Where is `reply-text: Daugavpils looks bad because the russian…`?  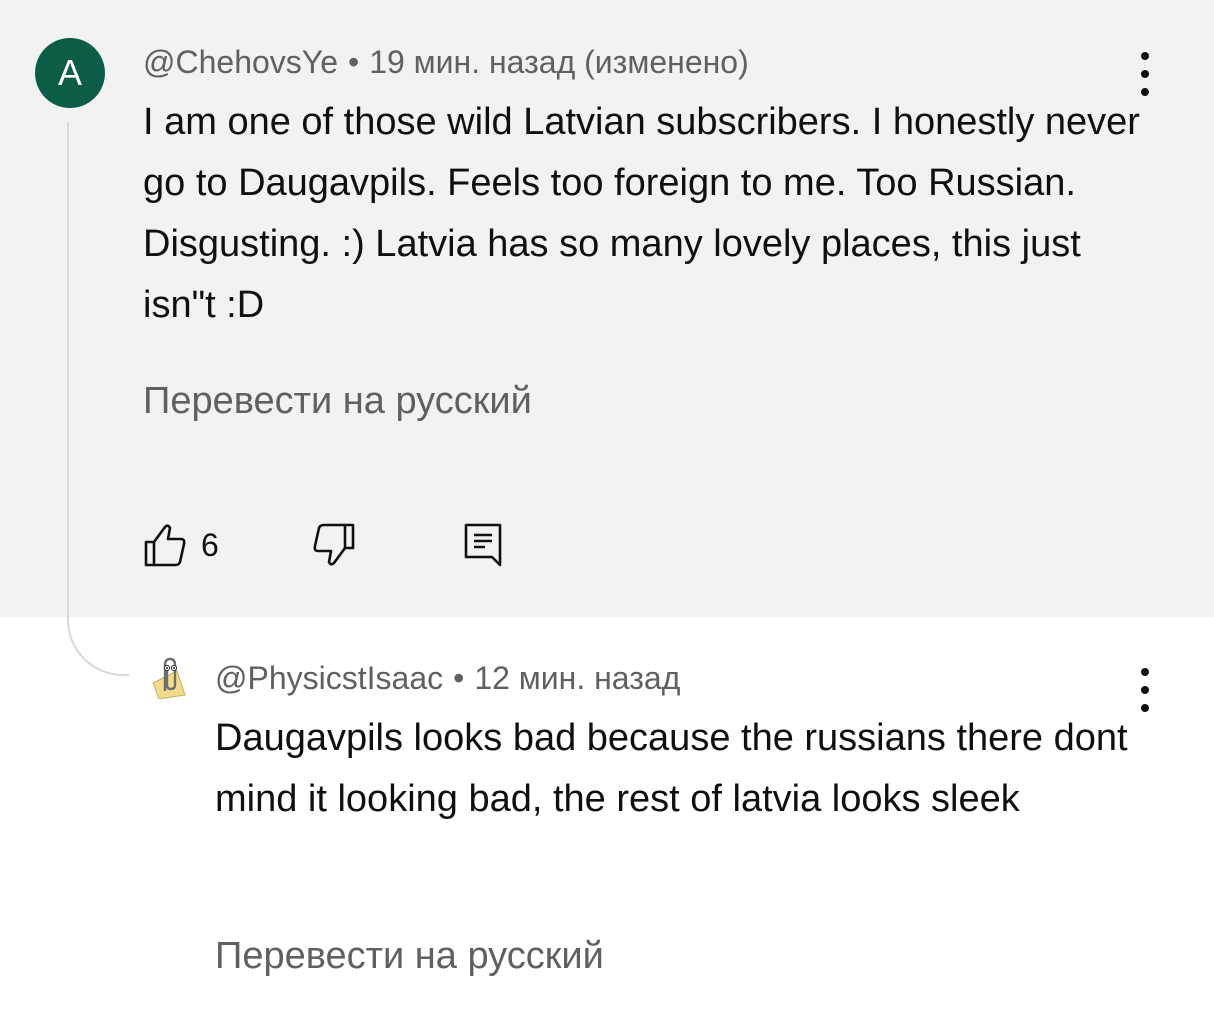 reply-text: Daugavpils looks bad because the russian… is located at coordinates (671, 768).